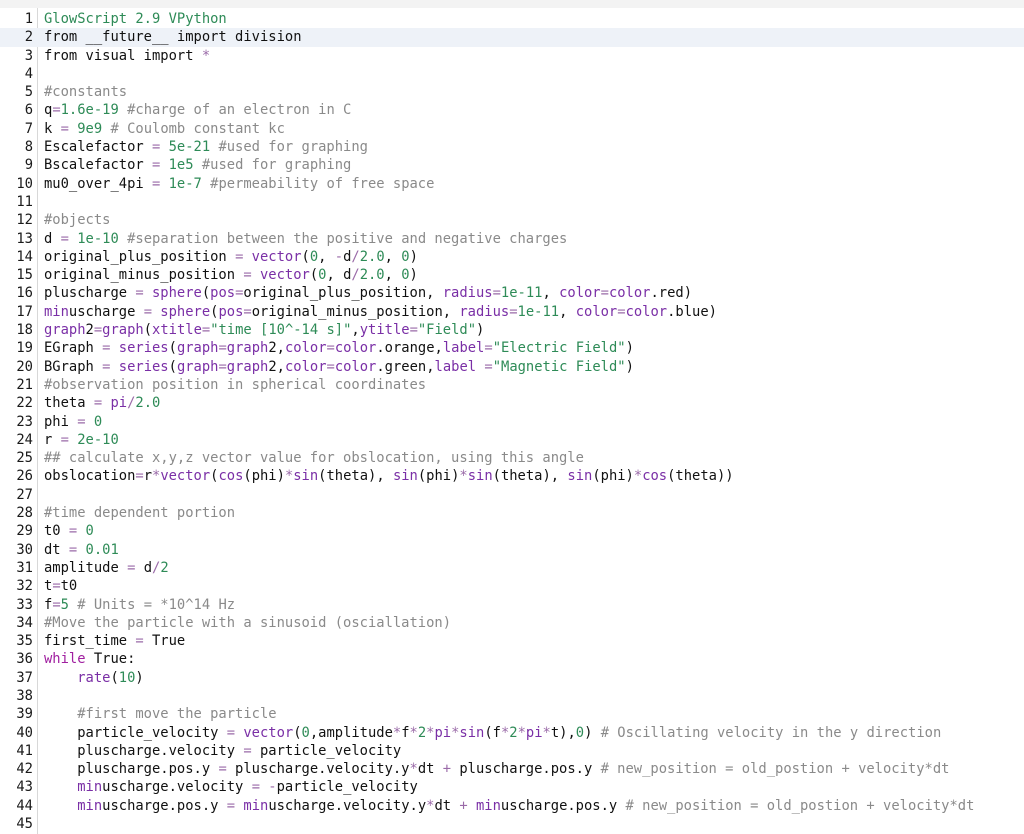 Image resolution: width=1024 pixels, height=834 pixels. I want to click on code-line: 28 #time dependent portion, so click(512, 513).